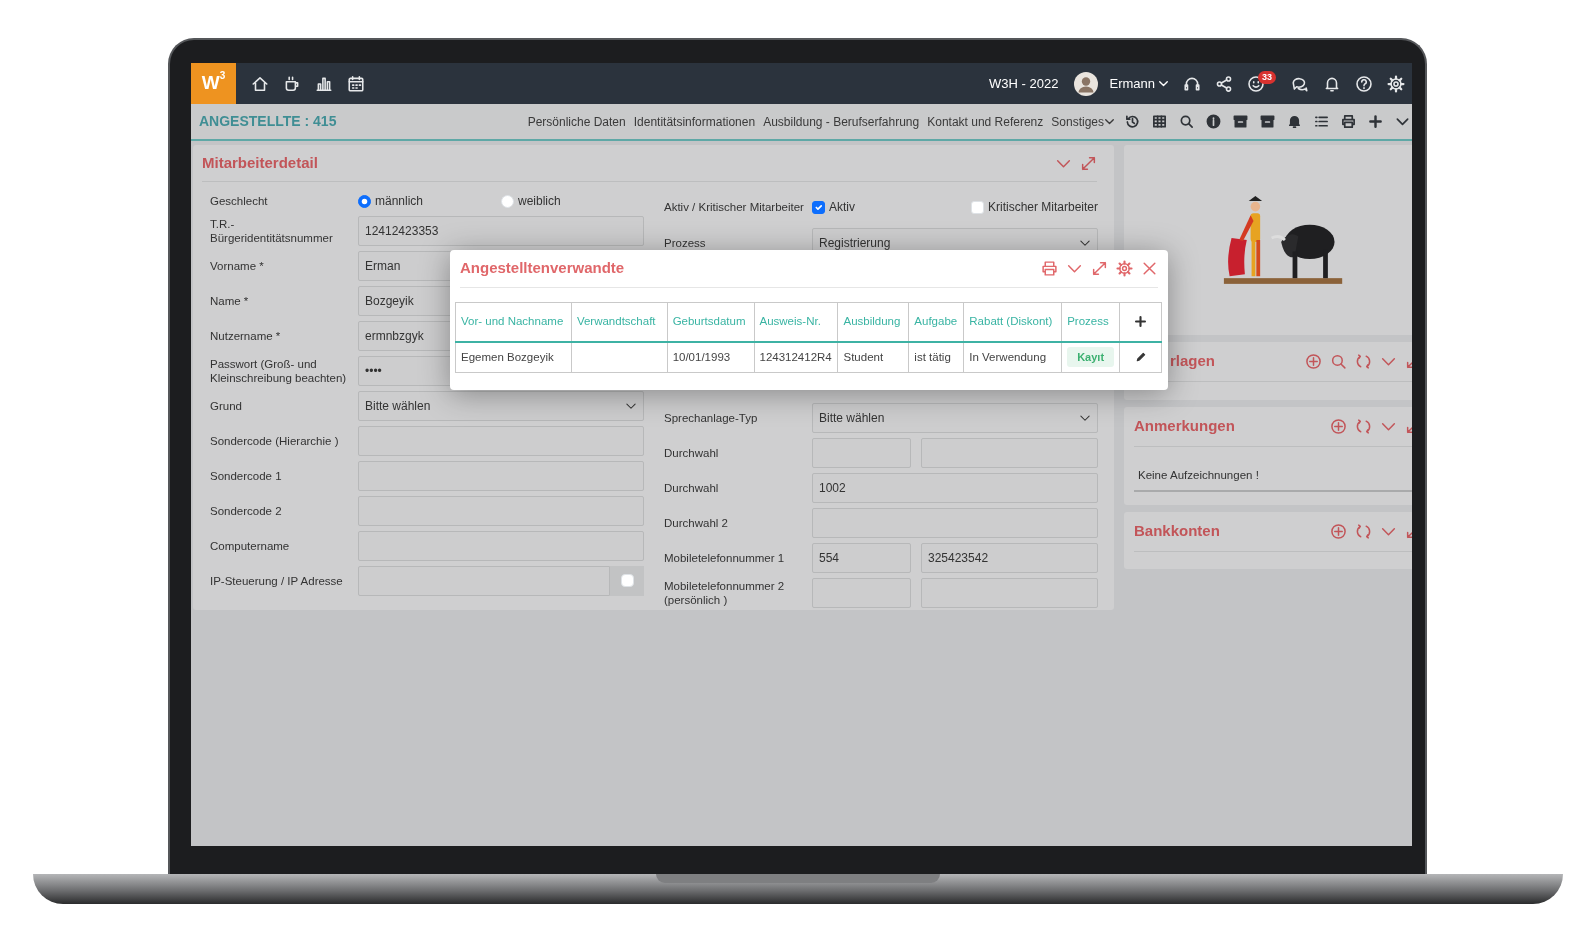  What do you see at coordinates (246, 335) in the screenshot?
I see `field-label: Nutzername *` at bounding box center [246, 335].